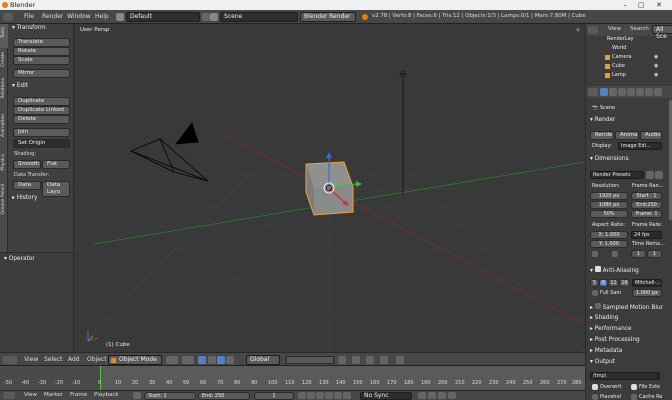 The height and width of the screenshot is (400, 672). I want to click on transform-panel-header: ▾ Transform, so click(29, 28).